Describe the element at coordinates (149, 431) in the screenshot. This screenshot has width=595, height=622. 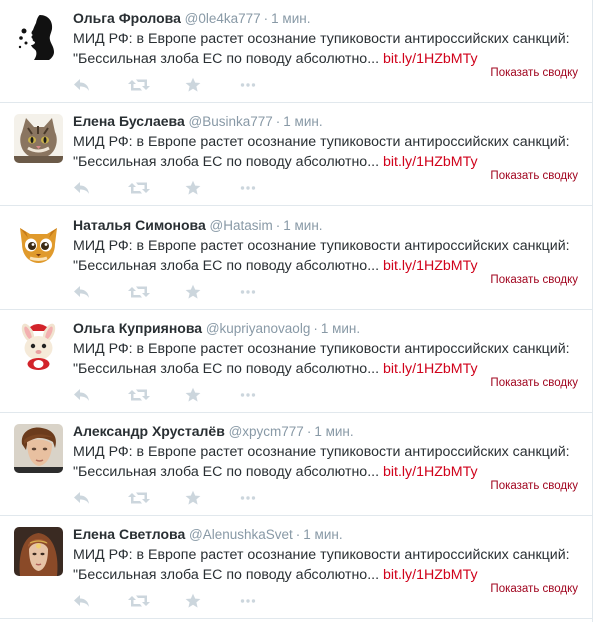
I see `user-name: Александр Хрусталёв` at that location.